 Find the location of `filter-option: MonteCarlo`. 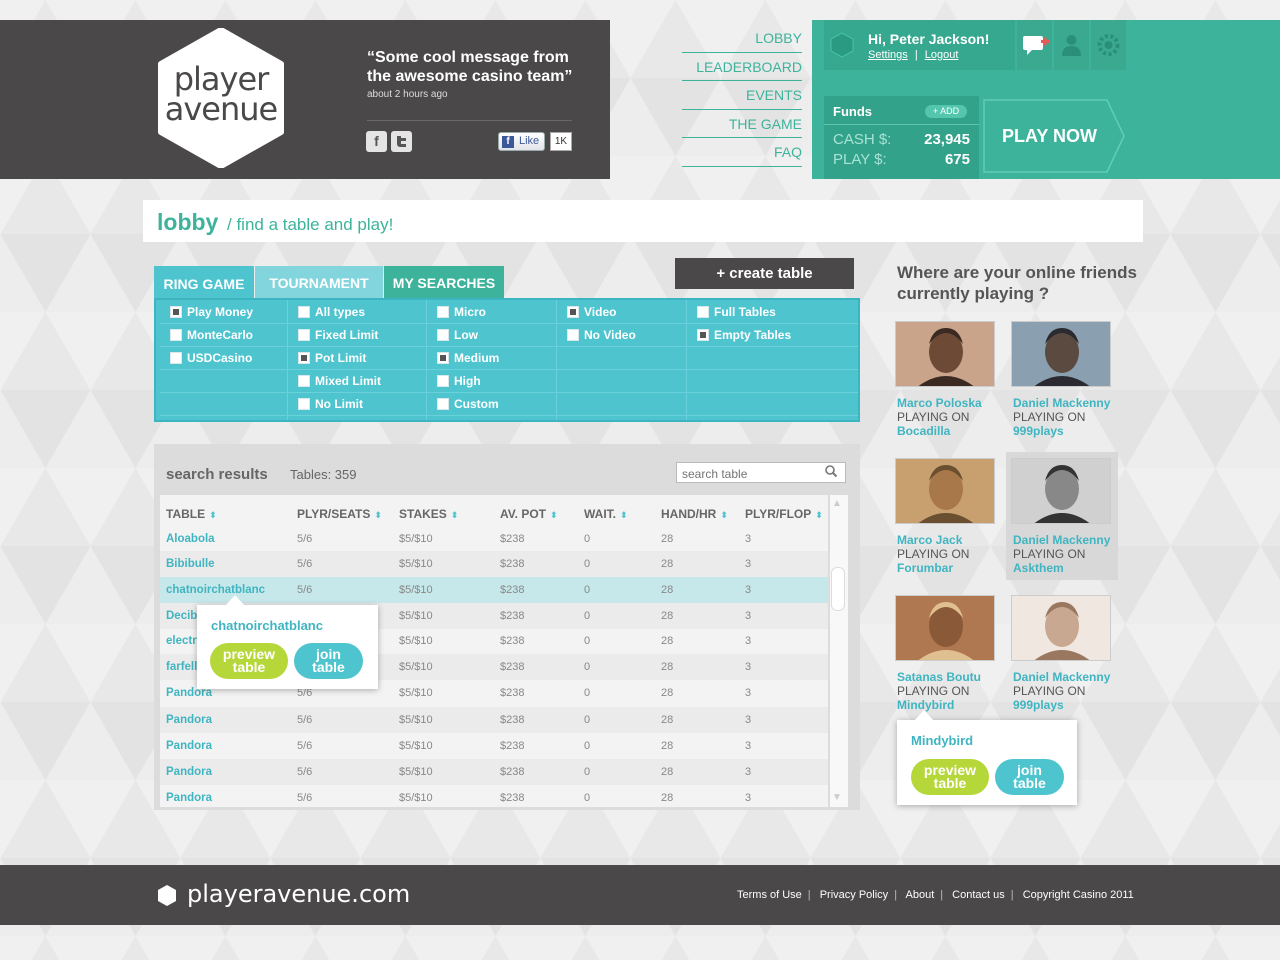

filter-option: MonteCarlo is located at coordinates (223, 335).